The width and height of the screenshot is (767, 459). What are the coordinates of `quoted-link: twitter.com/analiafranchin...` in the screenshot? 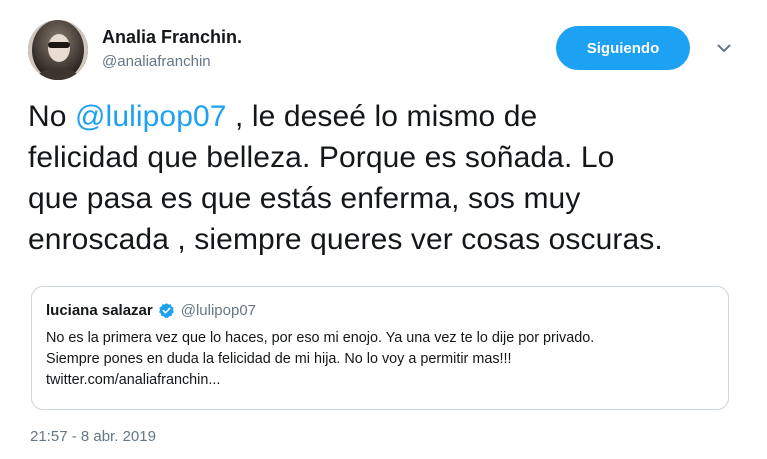 It's located at (380, 380).